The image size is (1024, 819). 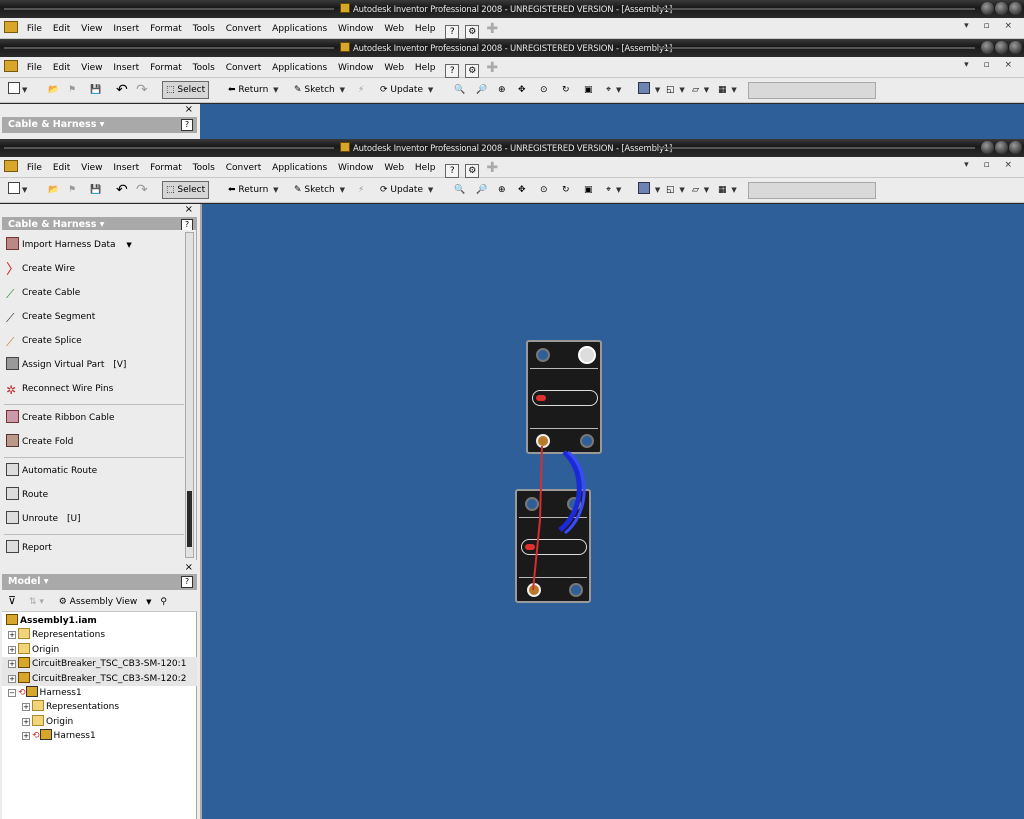 I want to click on red-wire, so click(x=537, y=518).